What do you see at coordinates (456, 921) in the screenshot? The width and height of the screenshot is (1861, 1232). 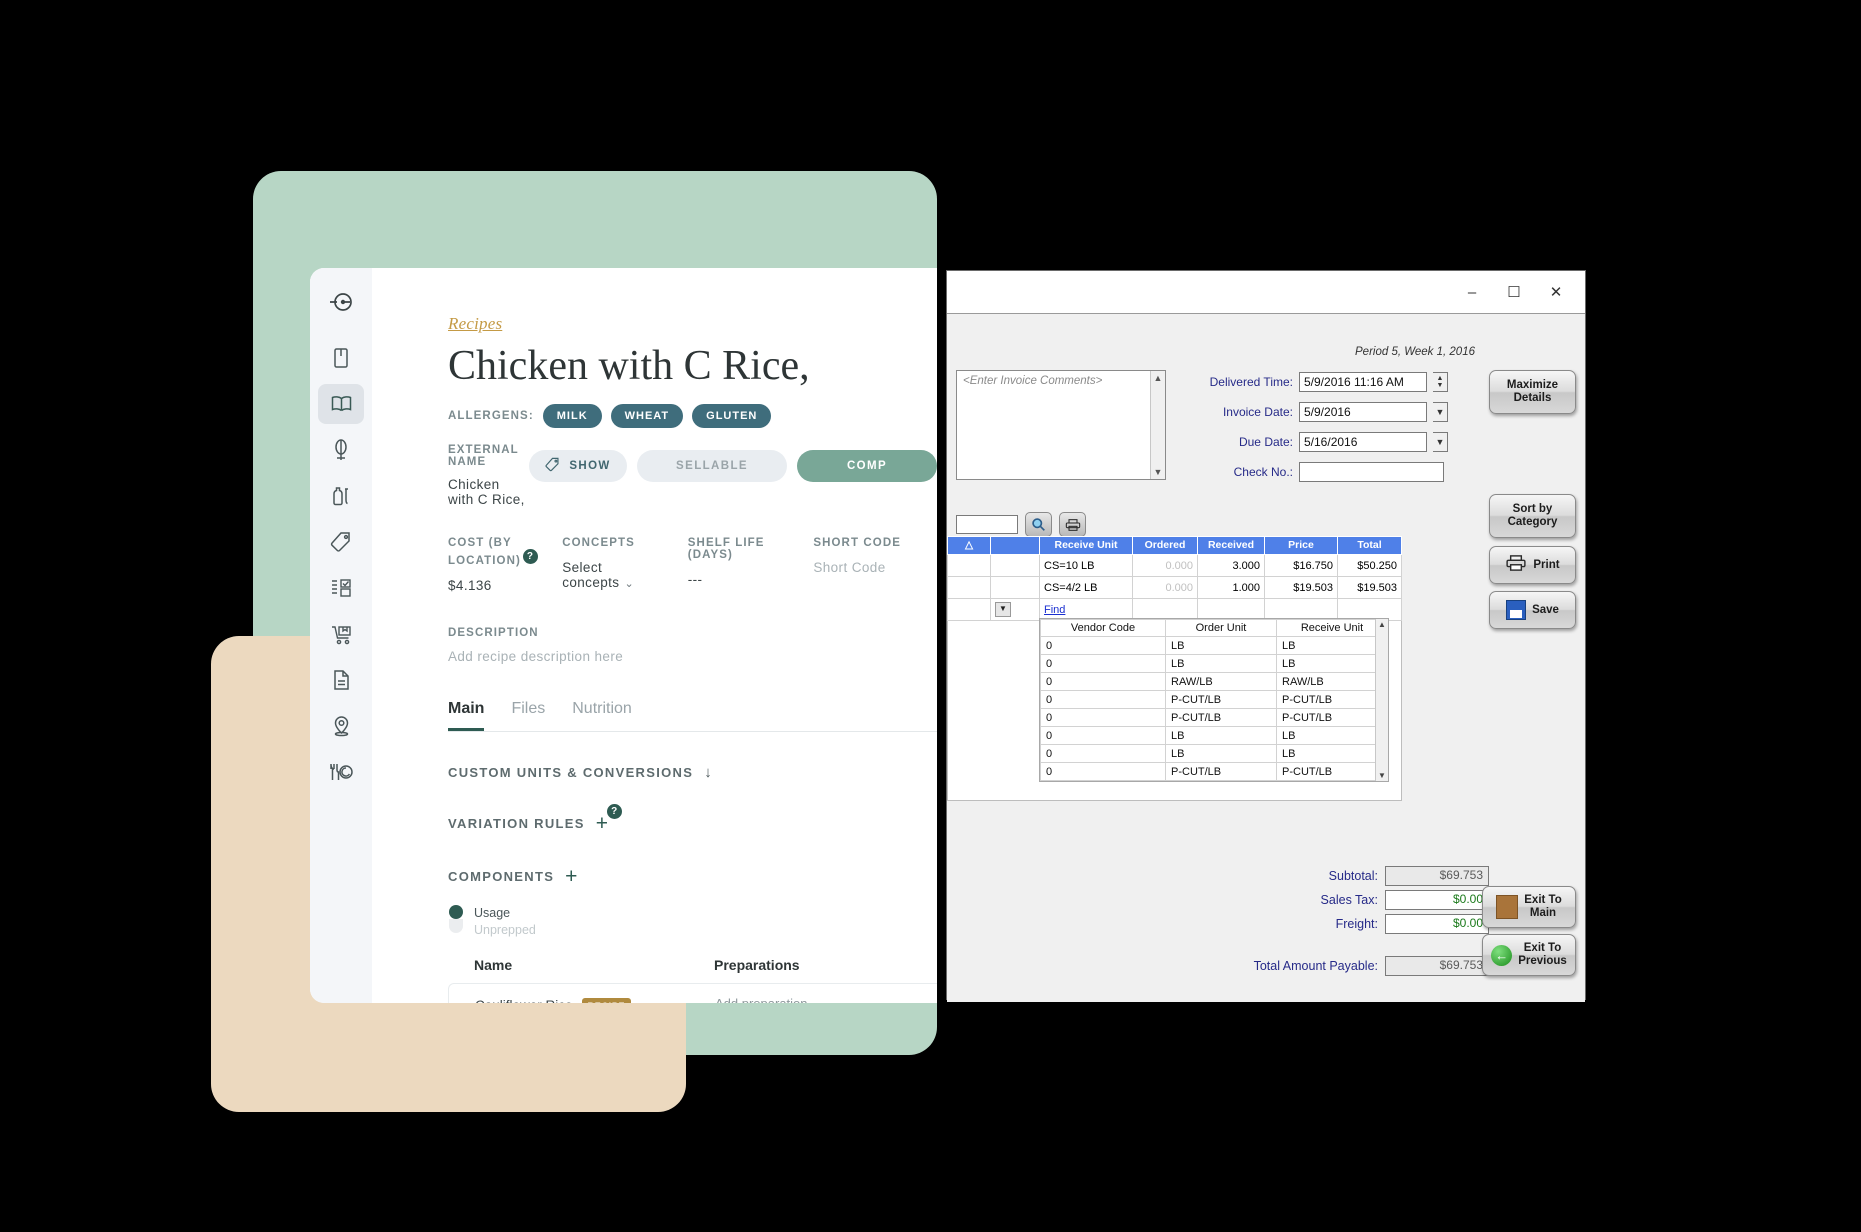 I see `usage-toggle-track` at bounding box center [456, 921].